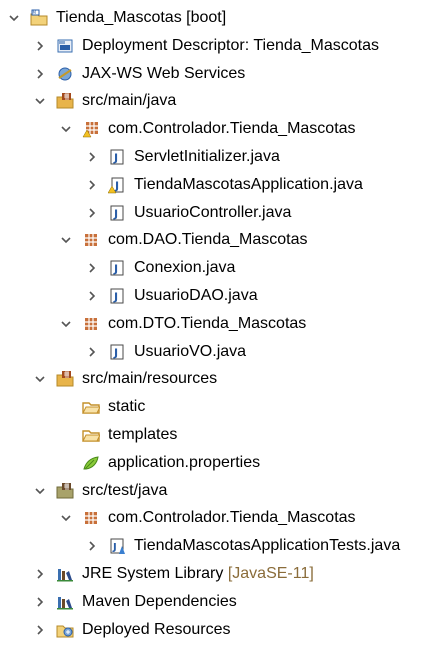  What do you see at coordinates (222, 435) in the screenshot?
I see `tree-row: templates` at bounding box center [222, 435].